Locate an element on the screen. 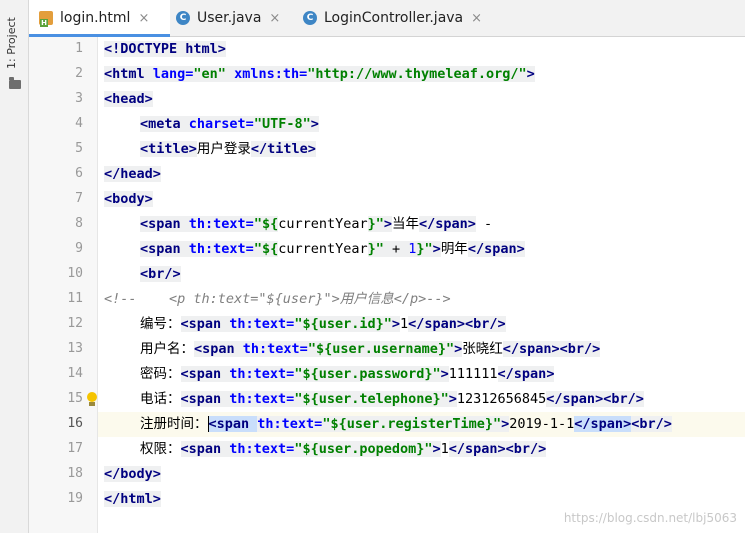  code-token-tag: </head> is located at coordinates (132, 174).